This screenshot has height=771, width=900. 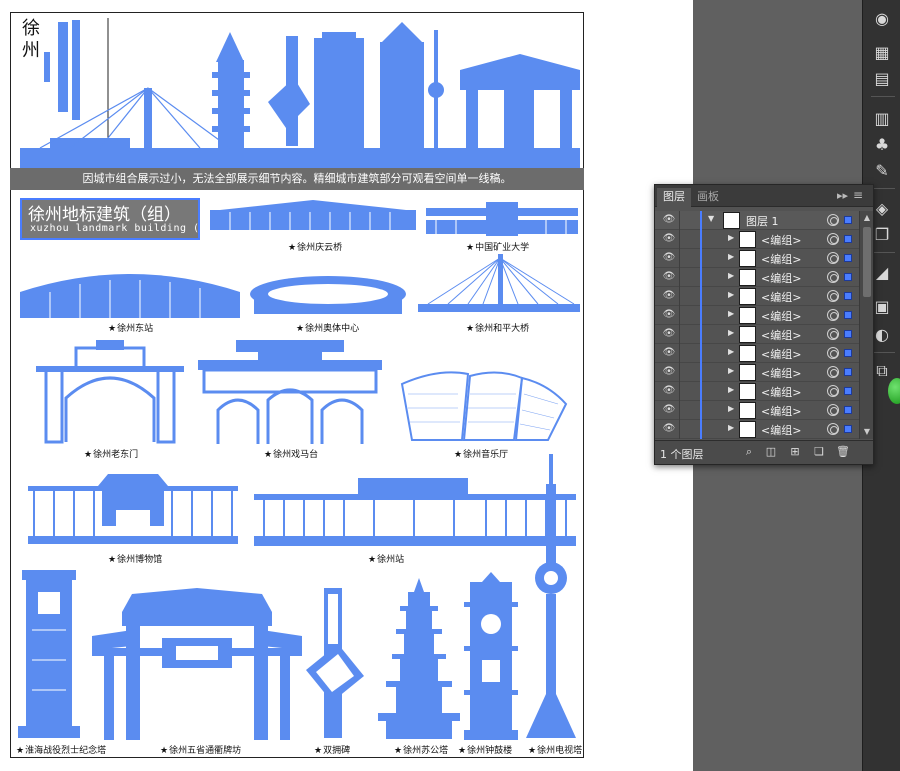 I want to click on color-icon: ◉, so click(x=881, y=19).